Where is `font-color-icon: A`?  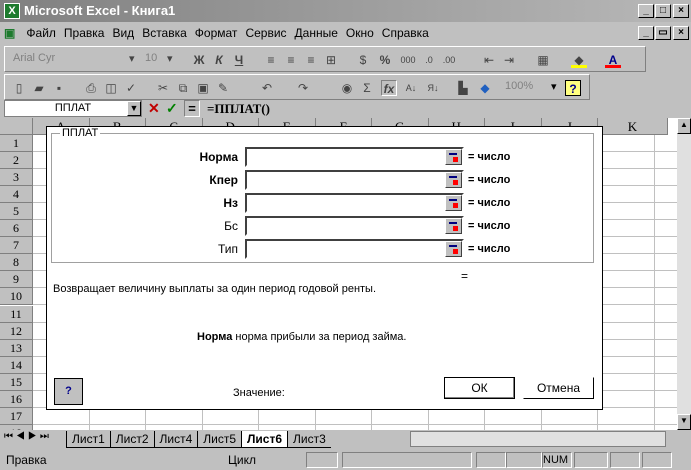
font-color-icon: A is located at coordinates (613, 60).